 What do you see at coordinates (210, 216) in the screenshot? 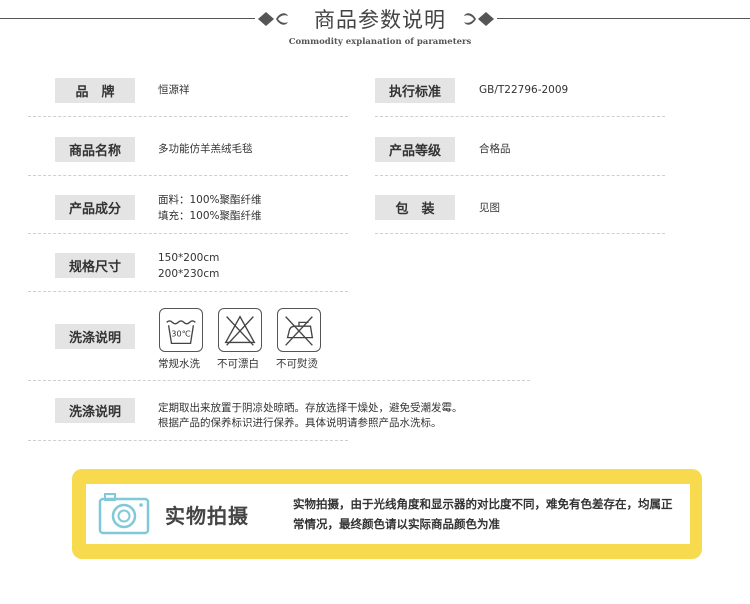
I see `value-composition-filling: 填充：100%聚酯纤维` at bounding box center [210, 216].